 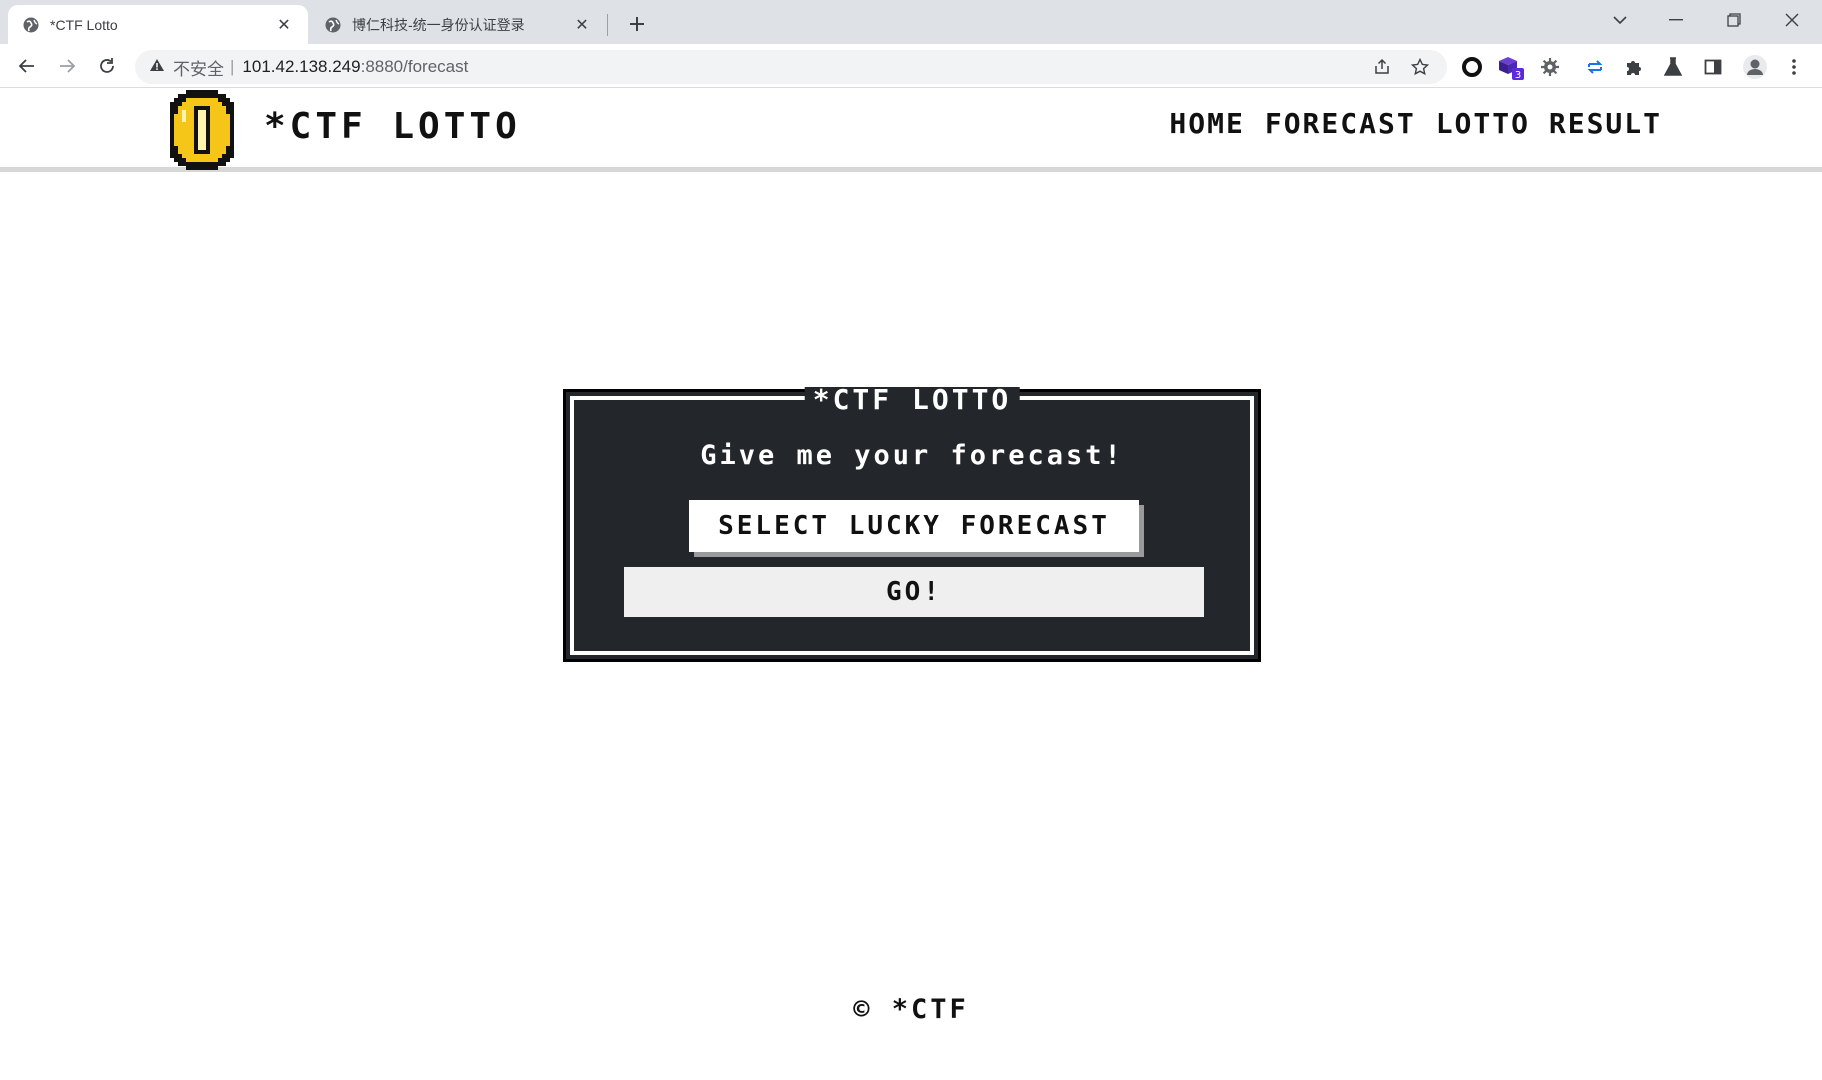 What do you see at coordinates (1673, 67) in the screenshot?
I see `labs-flask-icon` at bounding box center [1673, 67].